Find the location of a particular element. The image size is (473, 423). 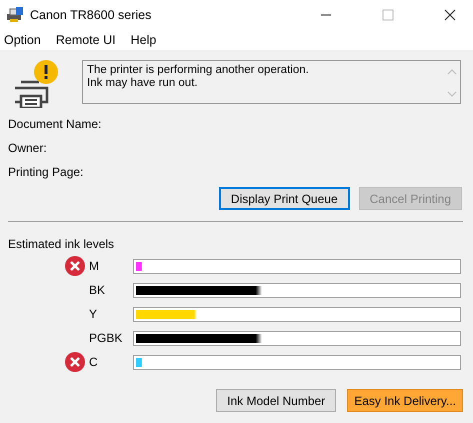

scroll-down-icon is located at coordinates (452, 94).